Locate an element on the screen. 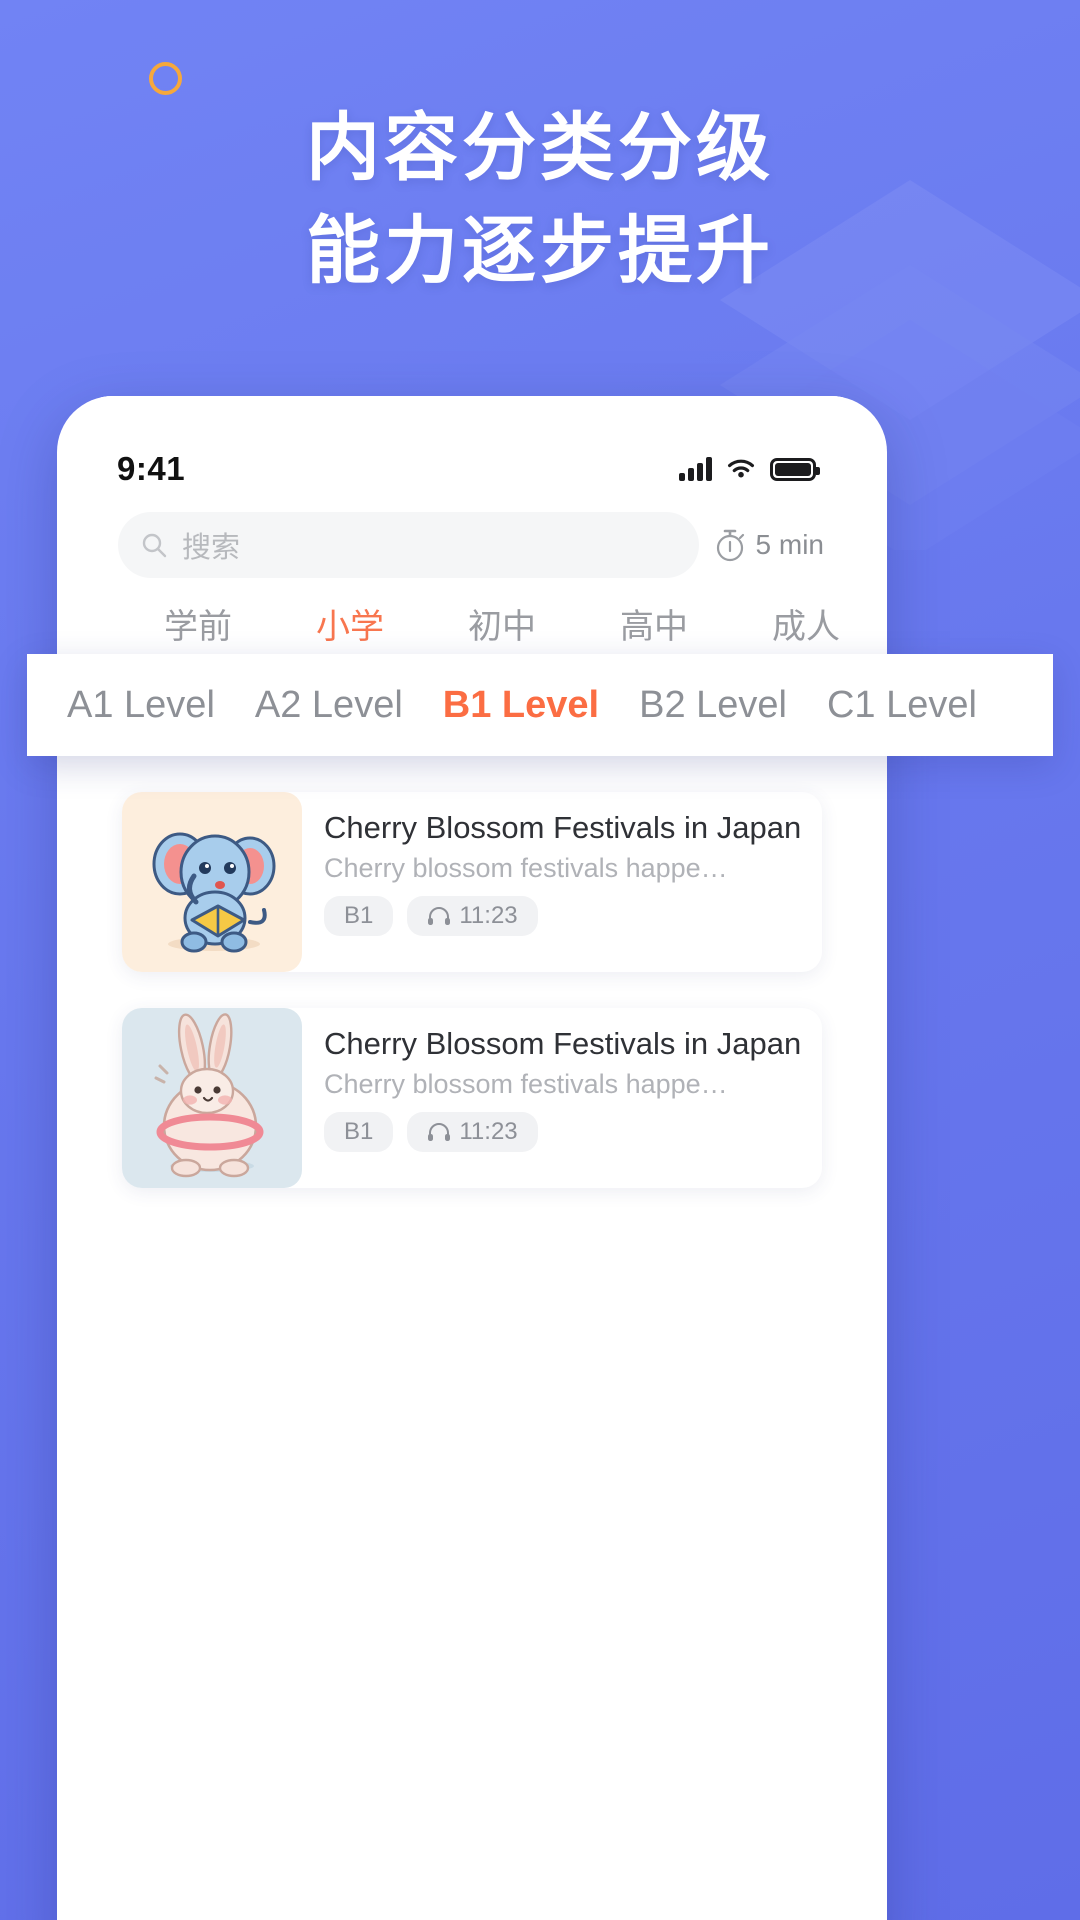 The width and height of the screenshot is (1080, 1920). grade-tab-label: 高中 is located at coordinates (654, 627).